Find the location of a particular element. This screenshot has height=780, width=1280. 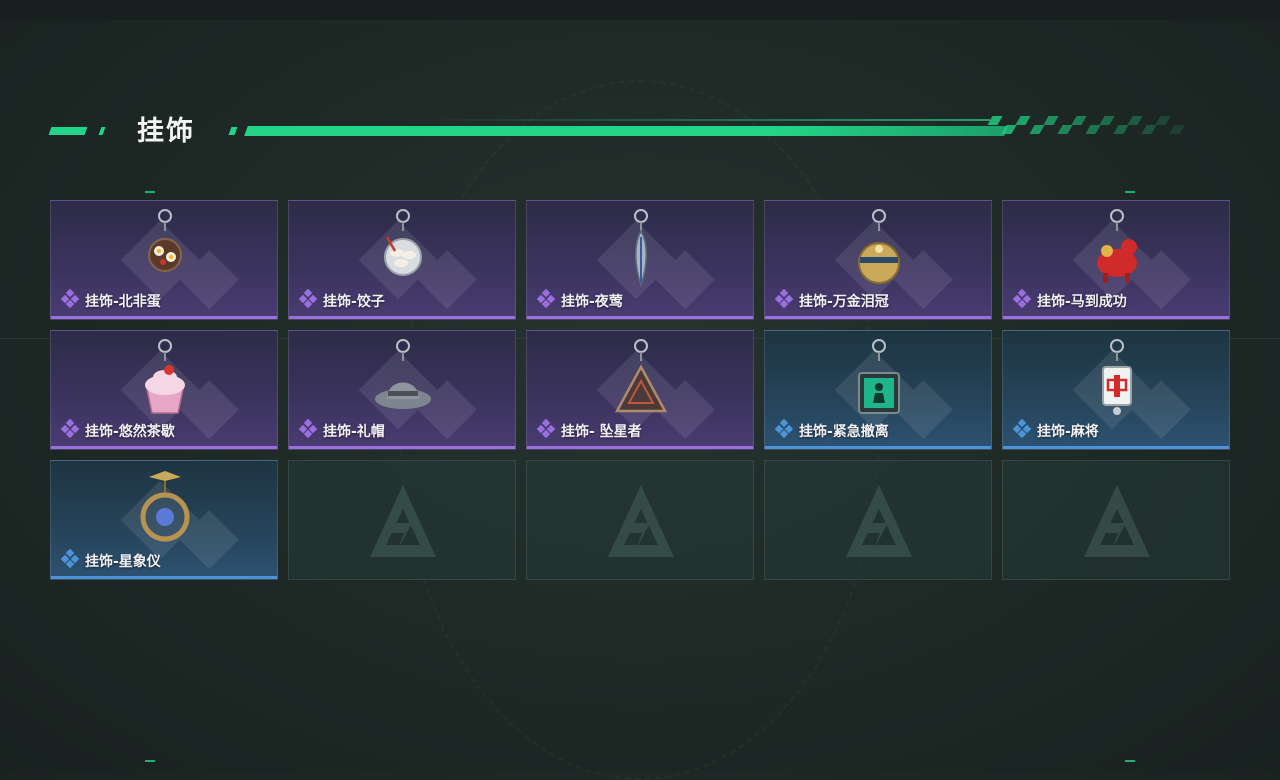

charm-name: 挂饰-礼帽 is located at coordinates (354, 432).